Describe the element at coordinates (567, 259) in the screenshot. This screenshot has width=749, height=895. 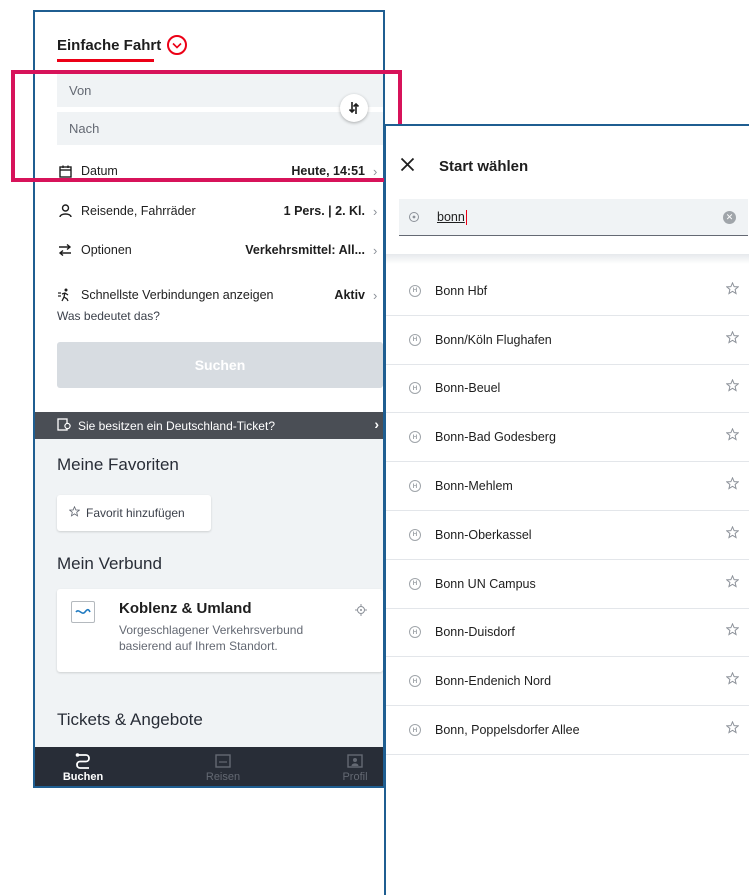
I see `list-divider-shadow` at that location.